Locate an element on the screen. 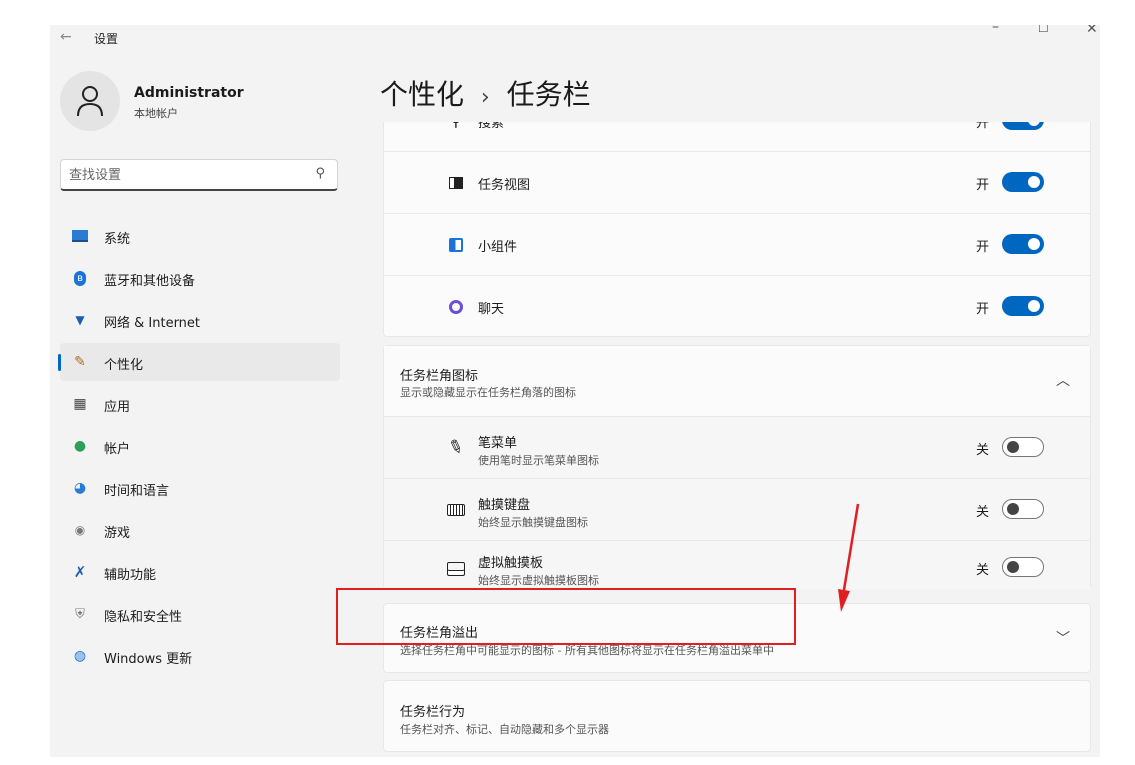  annotation-arrow is located at coordinates (849, 557).